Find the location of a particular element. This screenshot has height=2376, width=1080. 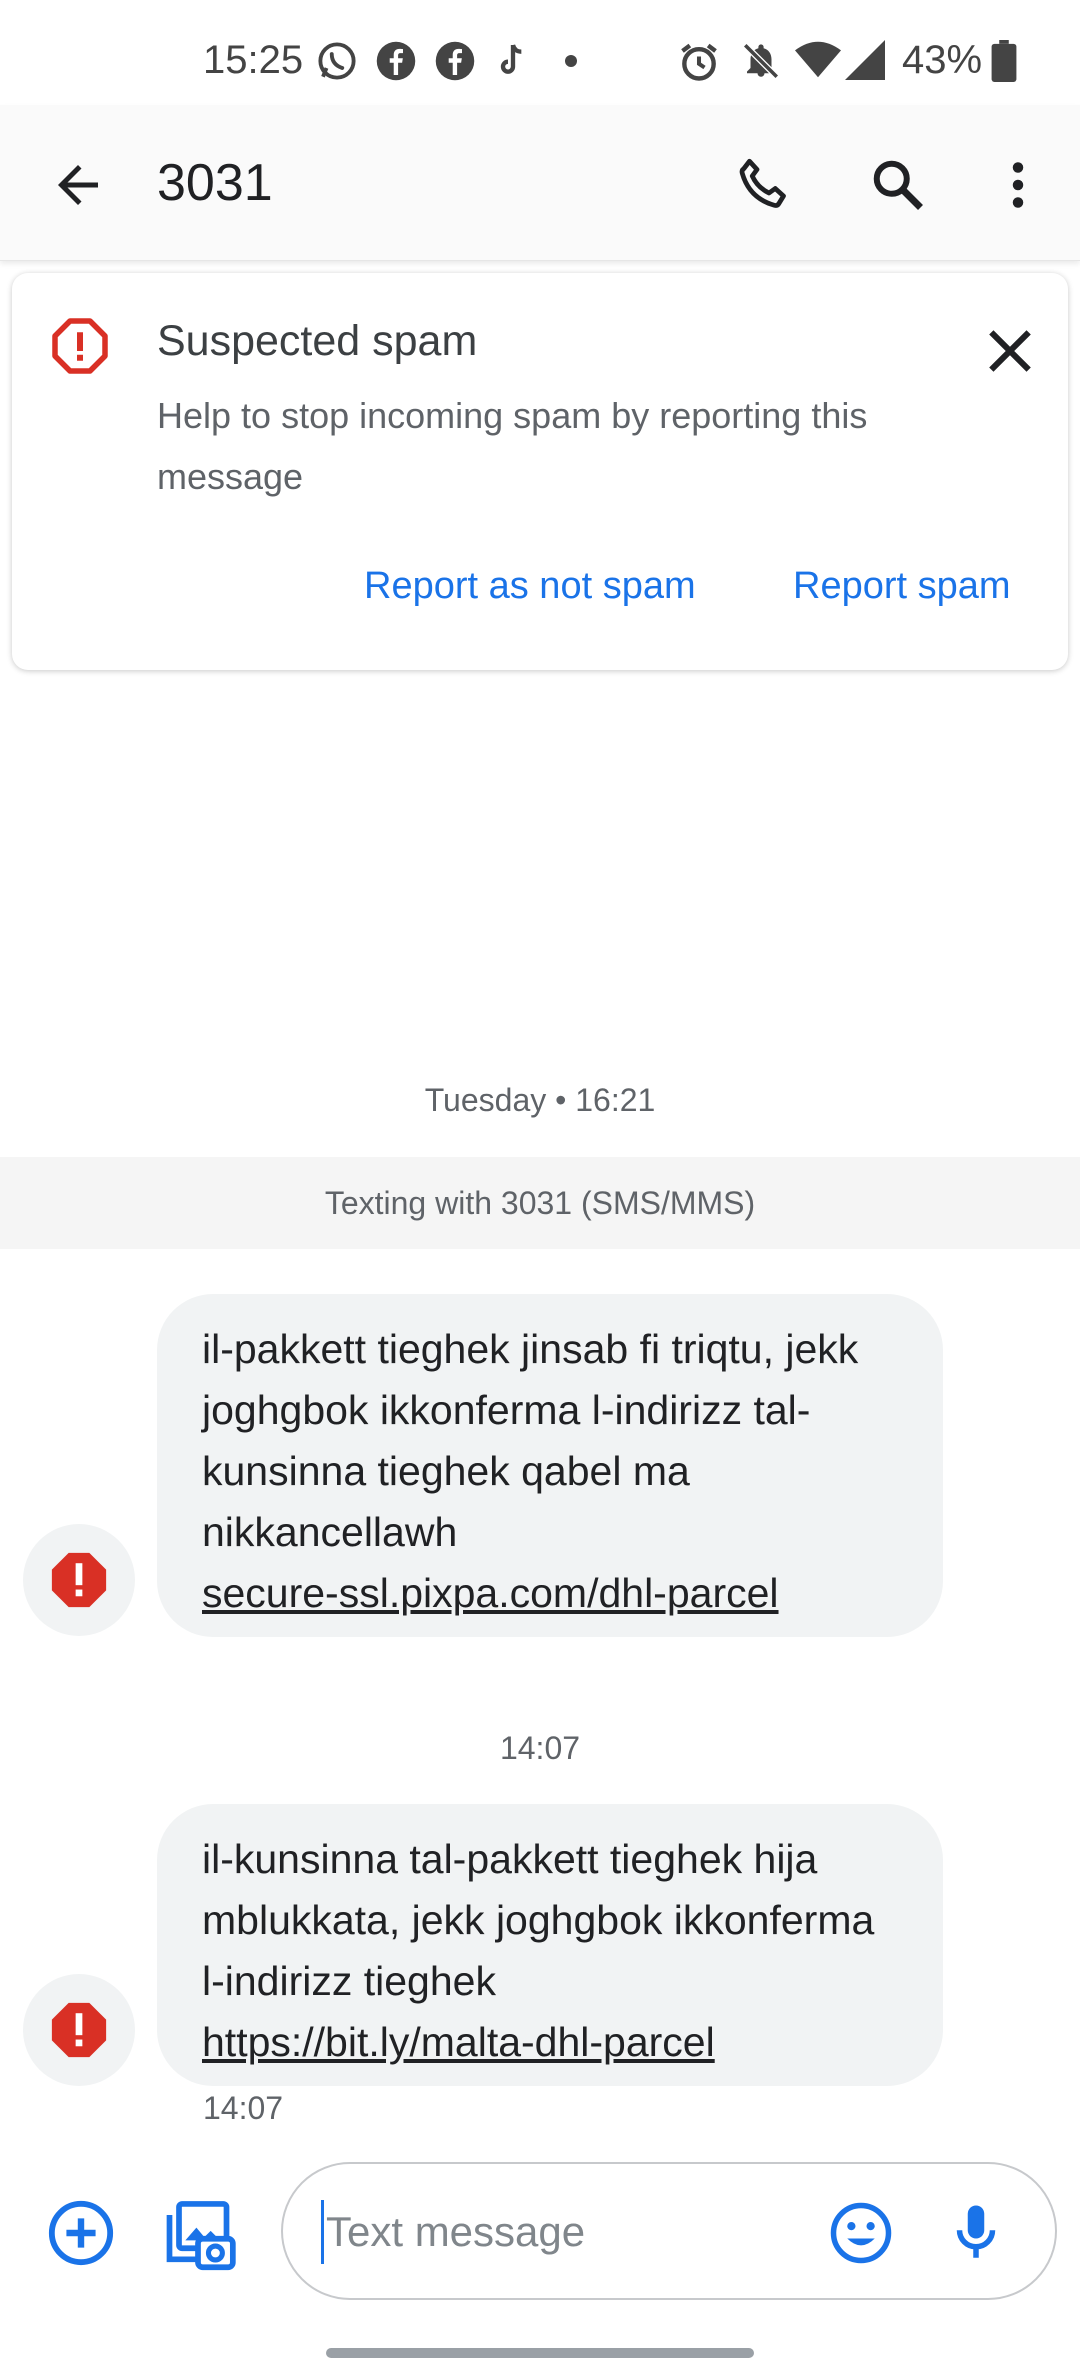

mic-icon is located at coordinates (976, 2231).